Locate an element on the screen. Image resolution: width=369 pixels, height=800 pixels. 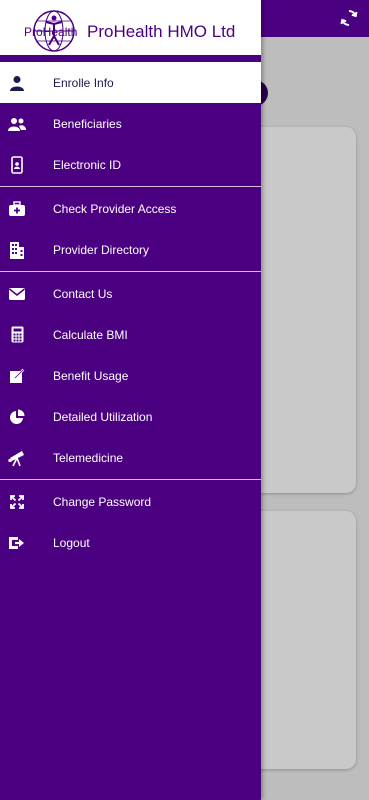
menu-item-phone-id: Electronic ID is located at coordinates (130, 164).